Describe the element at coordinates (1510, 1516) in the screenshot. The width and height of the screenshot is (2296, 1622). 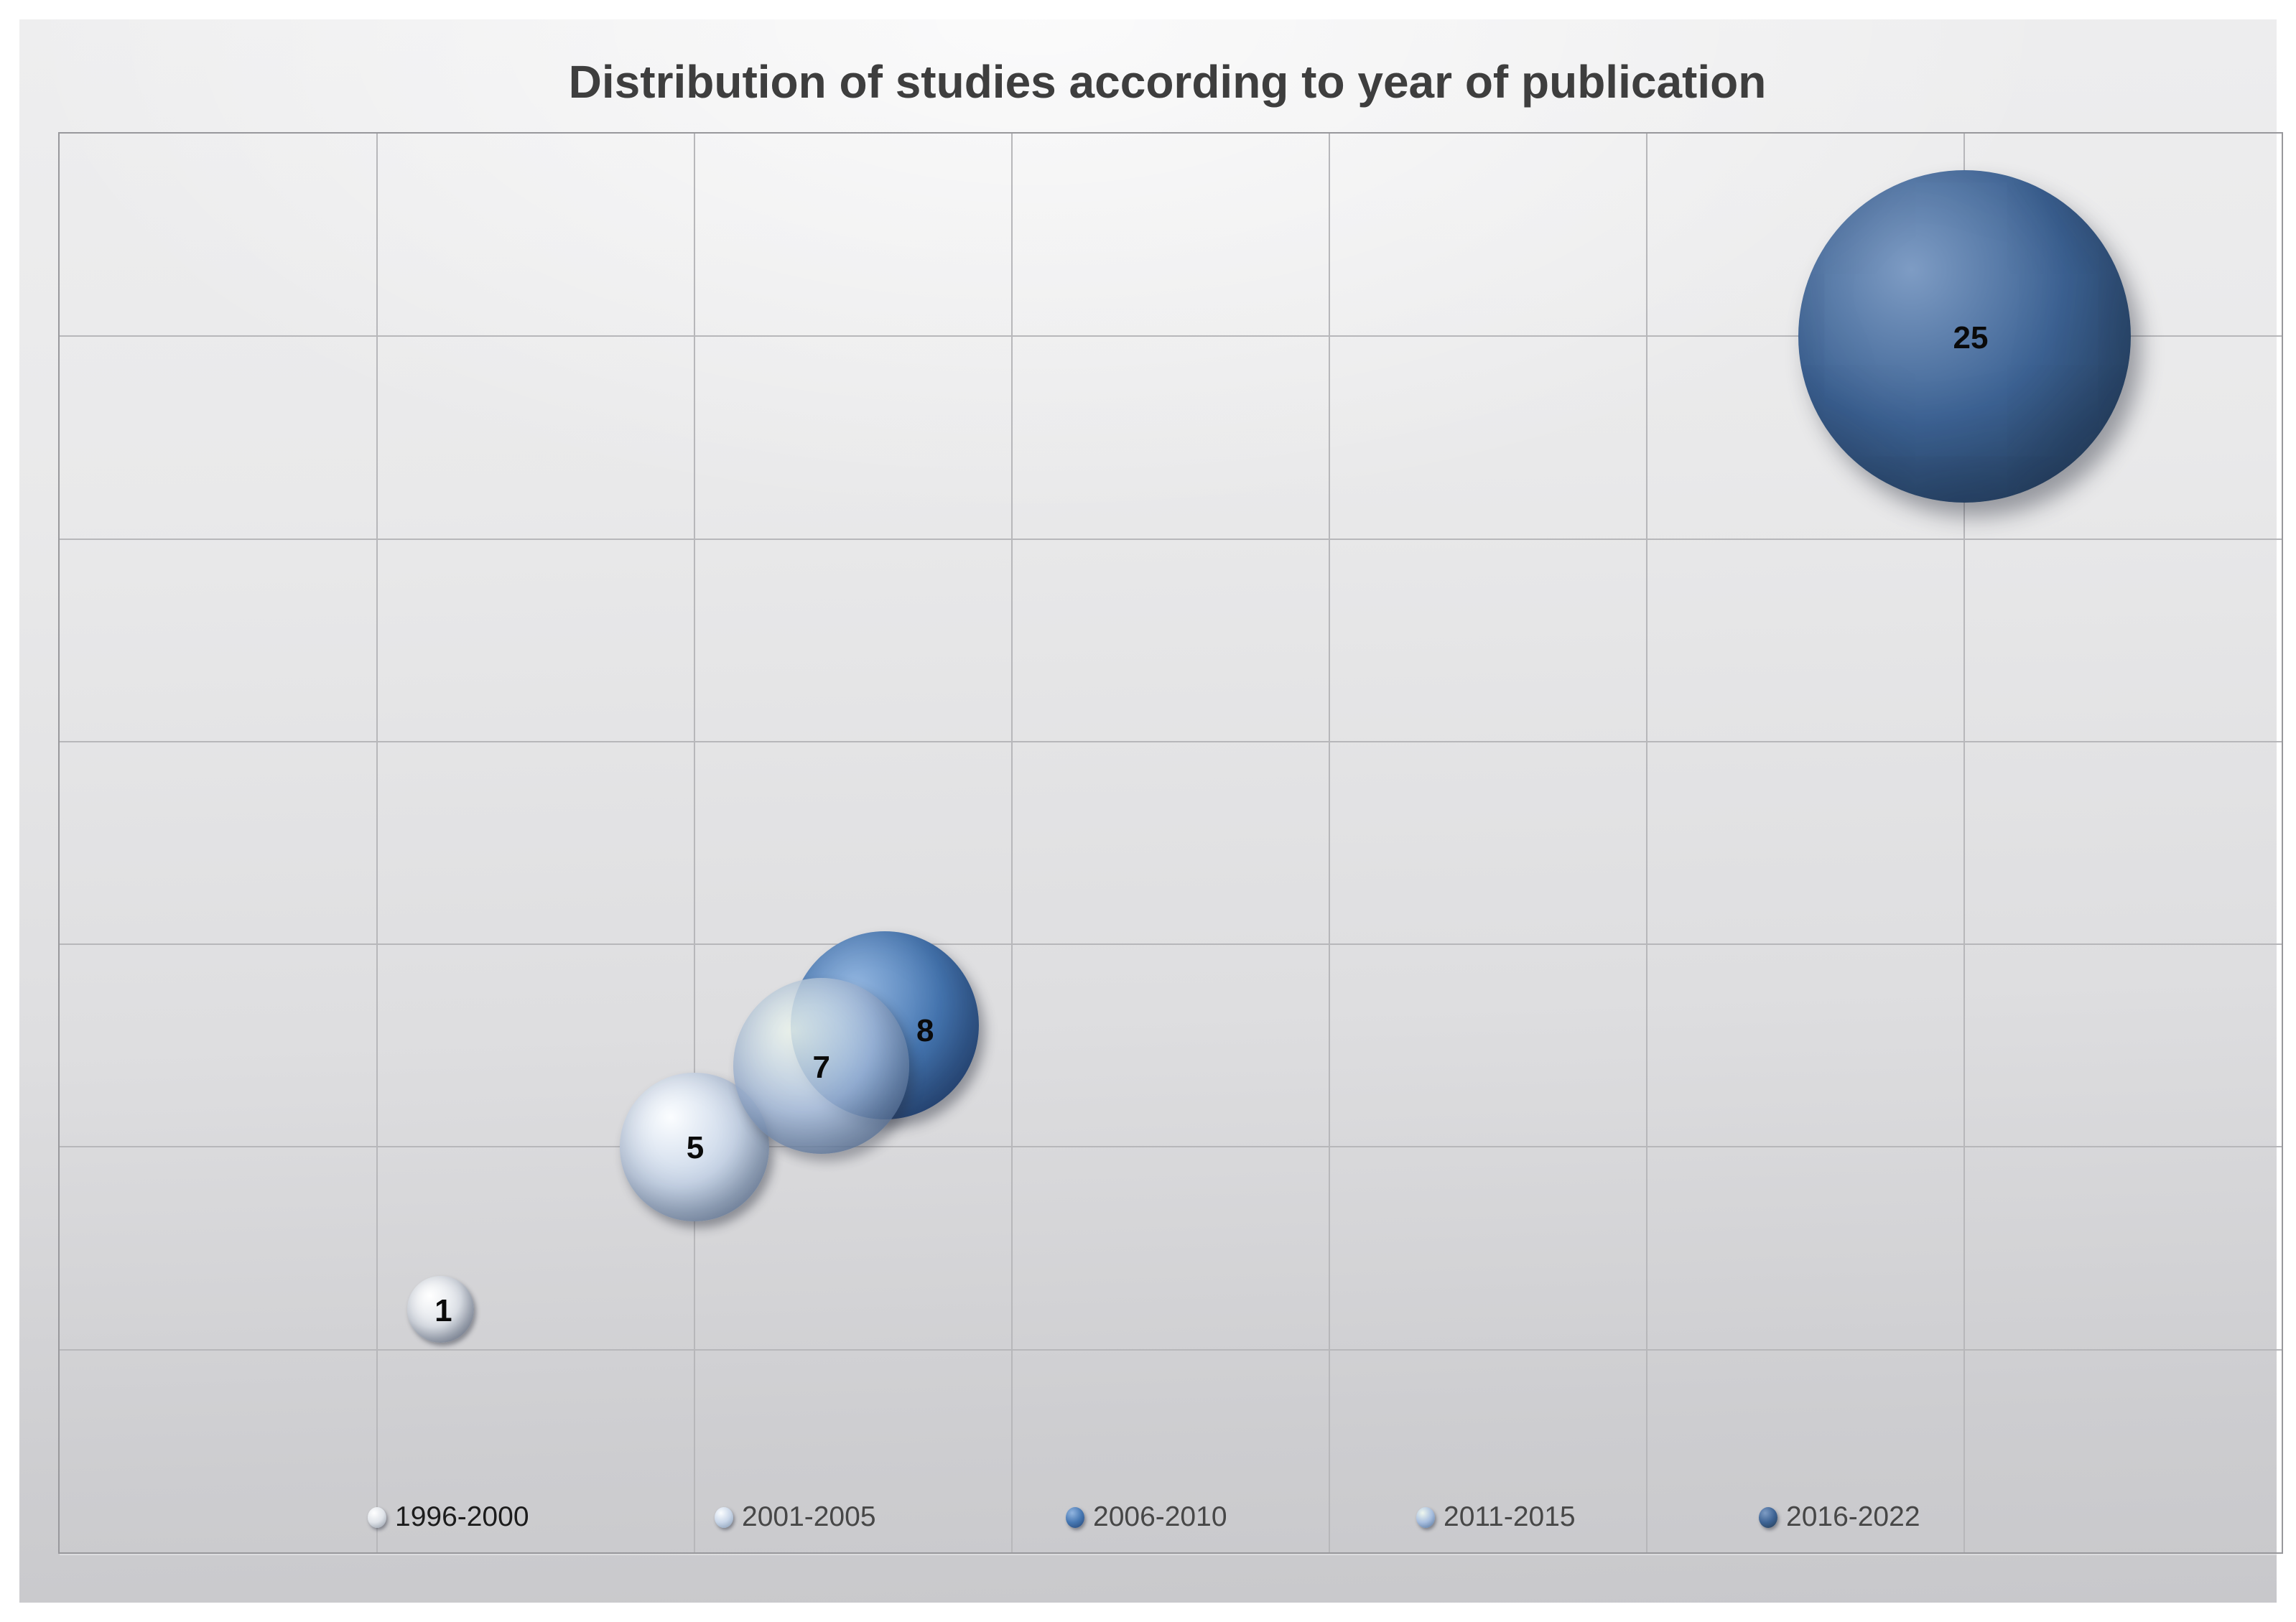
I see `legend-item-label: 2011-2015` at that location.